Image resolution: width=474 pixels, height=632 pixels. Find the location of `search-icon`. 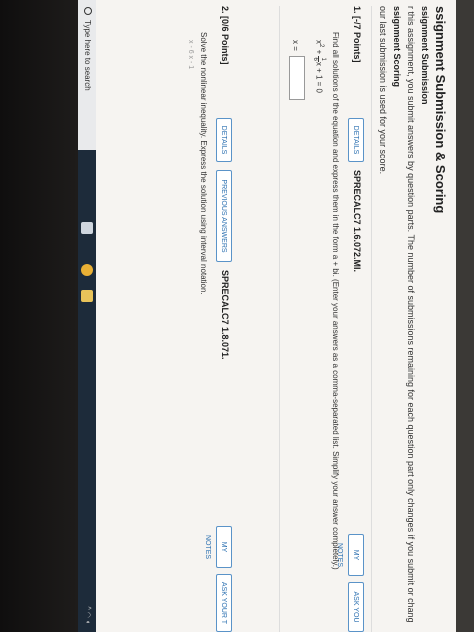

search-icon is located at coordinates (88, 11).